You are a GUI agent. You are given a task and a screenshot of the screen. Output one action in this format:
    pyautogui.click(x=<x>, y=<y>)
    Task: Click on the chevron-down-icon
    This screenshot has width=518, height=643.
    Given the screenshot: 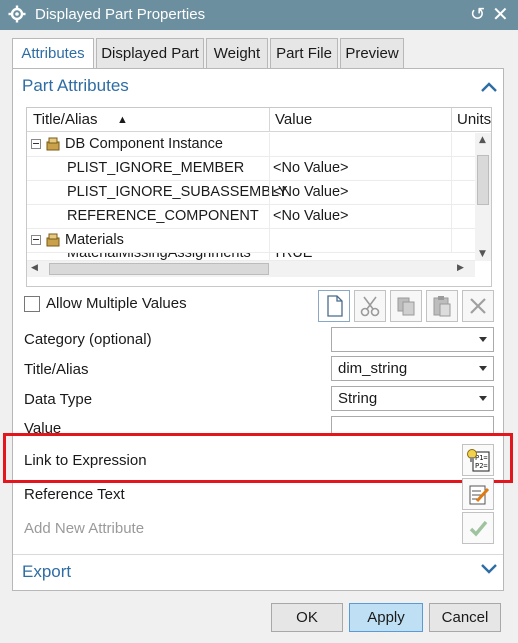 What is the action you would take?
    pyautogui.click(x=489, y=569)
    